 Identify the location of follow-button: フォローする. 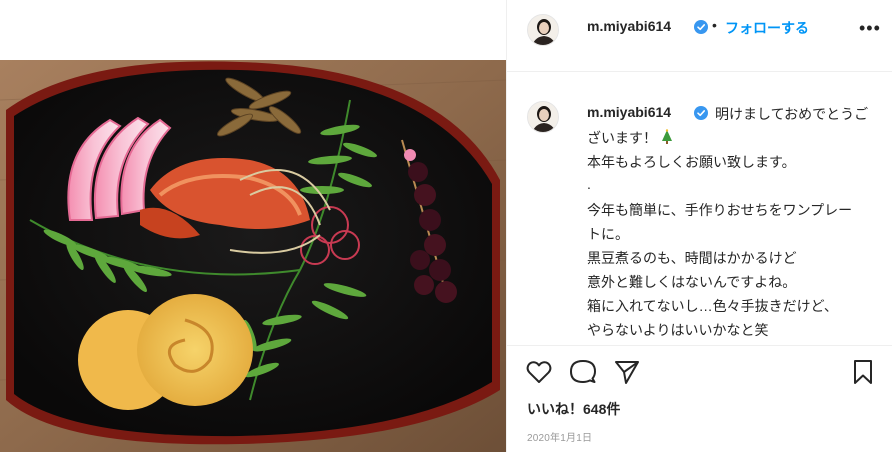
(767, 28).